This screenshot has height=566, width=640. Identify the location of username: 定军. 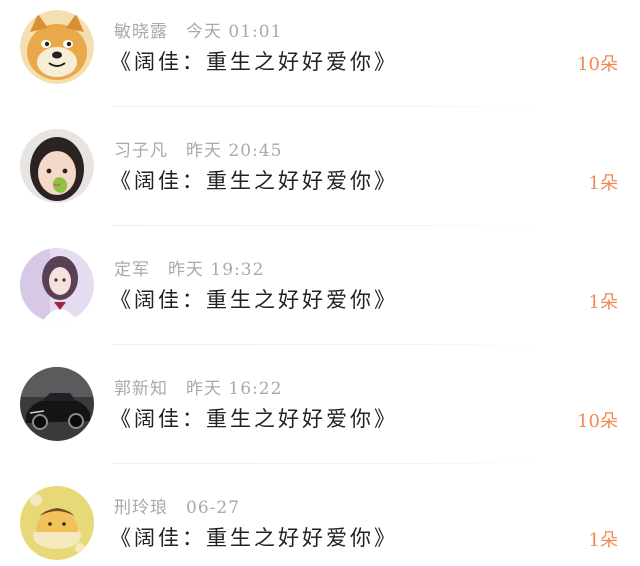
(132, 270).